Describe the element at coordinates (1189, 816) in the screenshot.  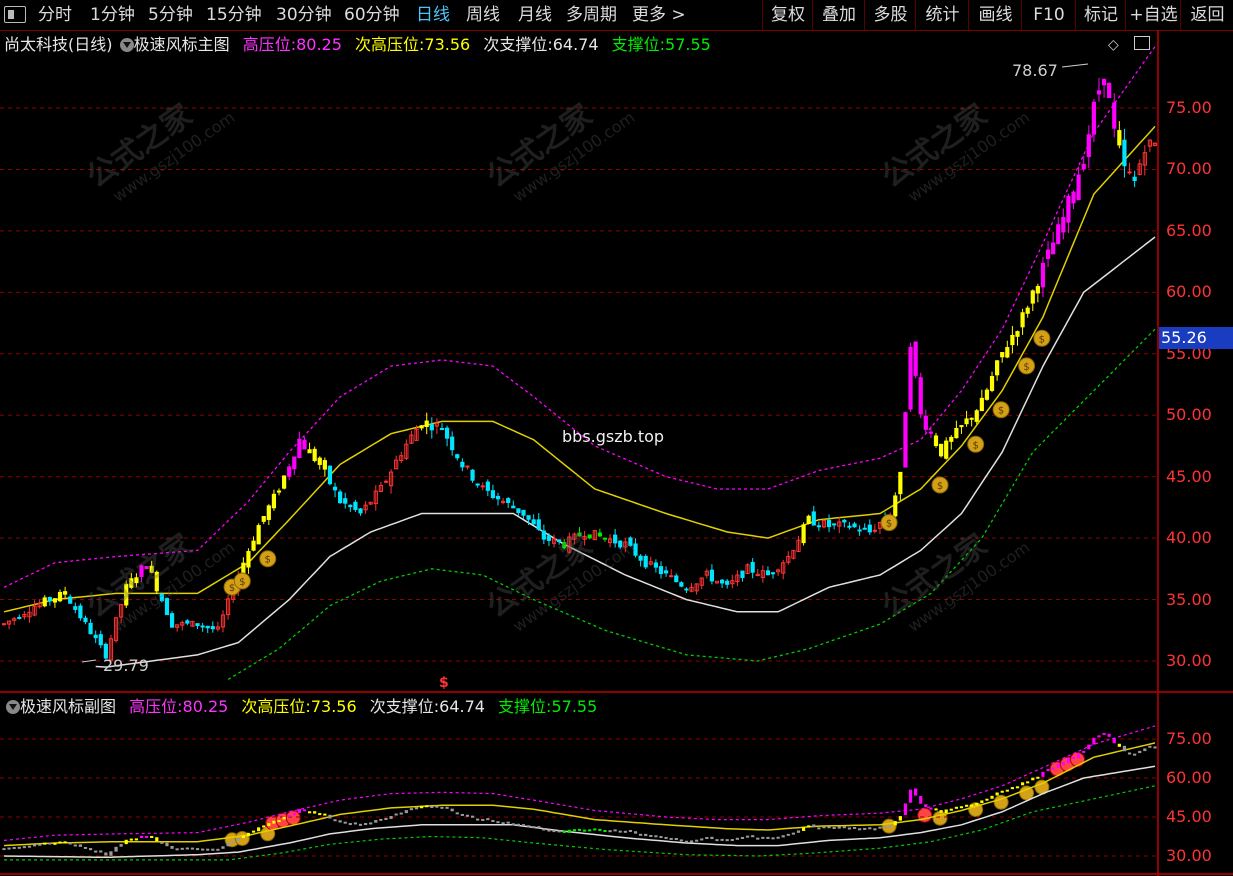
I see `y-axis-tick-label: 45.00` at that location.